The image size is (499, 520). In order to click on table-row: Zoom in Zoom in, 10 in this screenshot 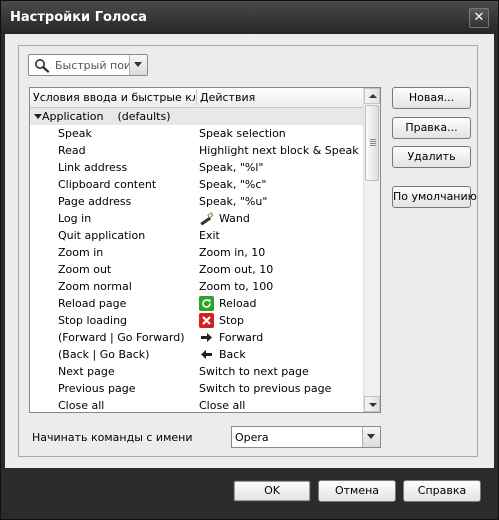, I will do `click(197, 252)`.